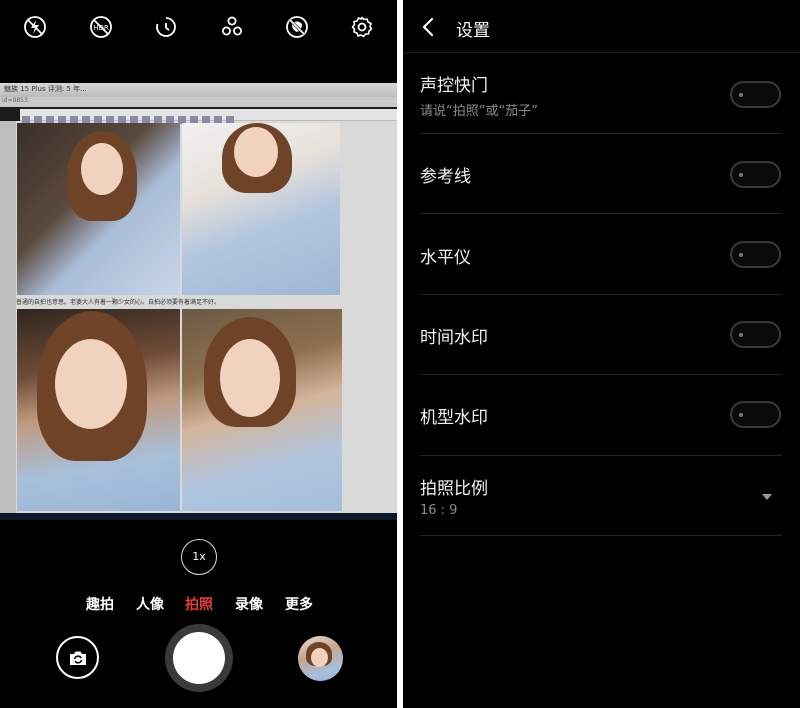  I want to click on screen-gutter, so click(8, 320).